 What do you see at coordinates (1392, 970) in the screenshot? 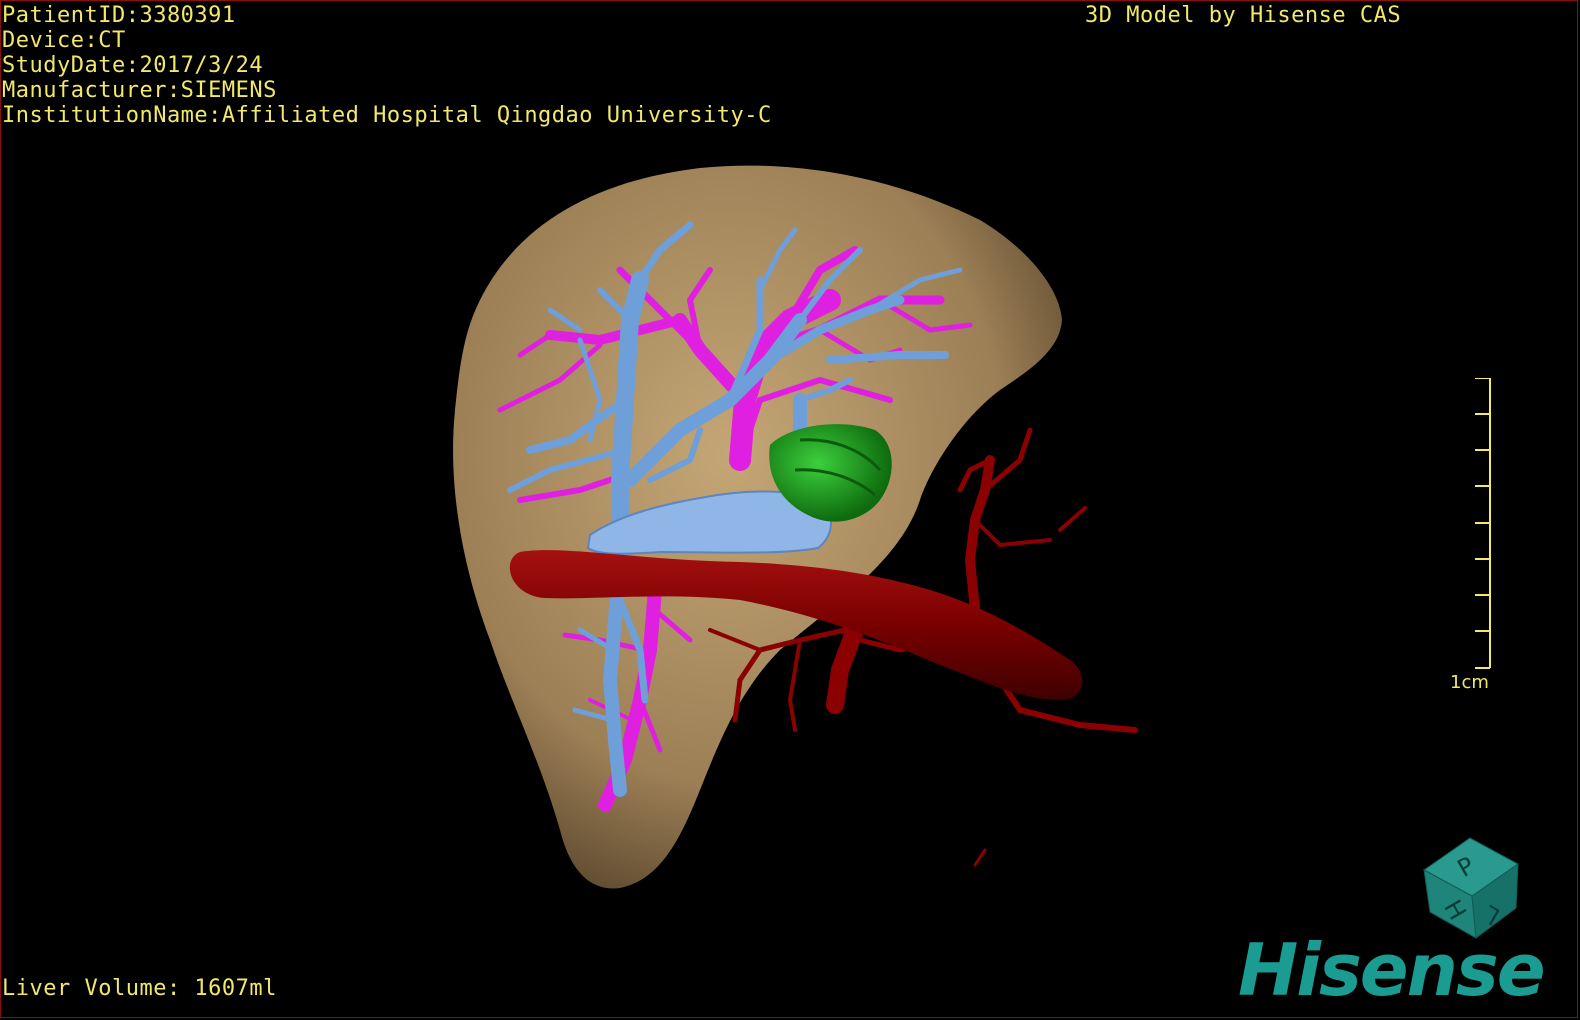
I see `hisense-logo: Hisense` at bounding box center [1392, 970].